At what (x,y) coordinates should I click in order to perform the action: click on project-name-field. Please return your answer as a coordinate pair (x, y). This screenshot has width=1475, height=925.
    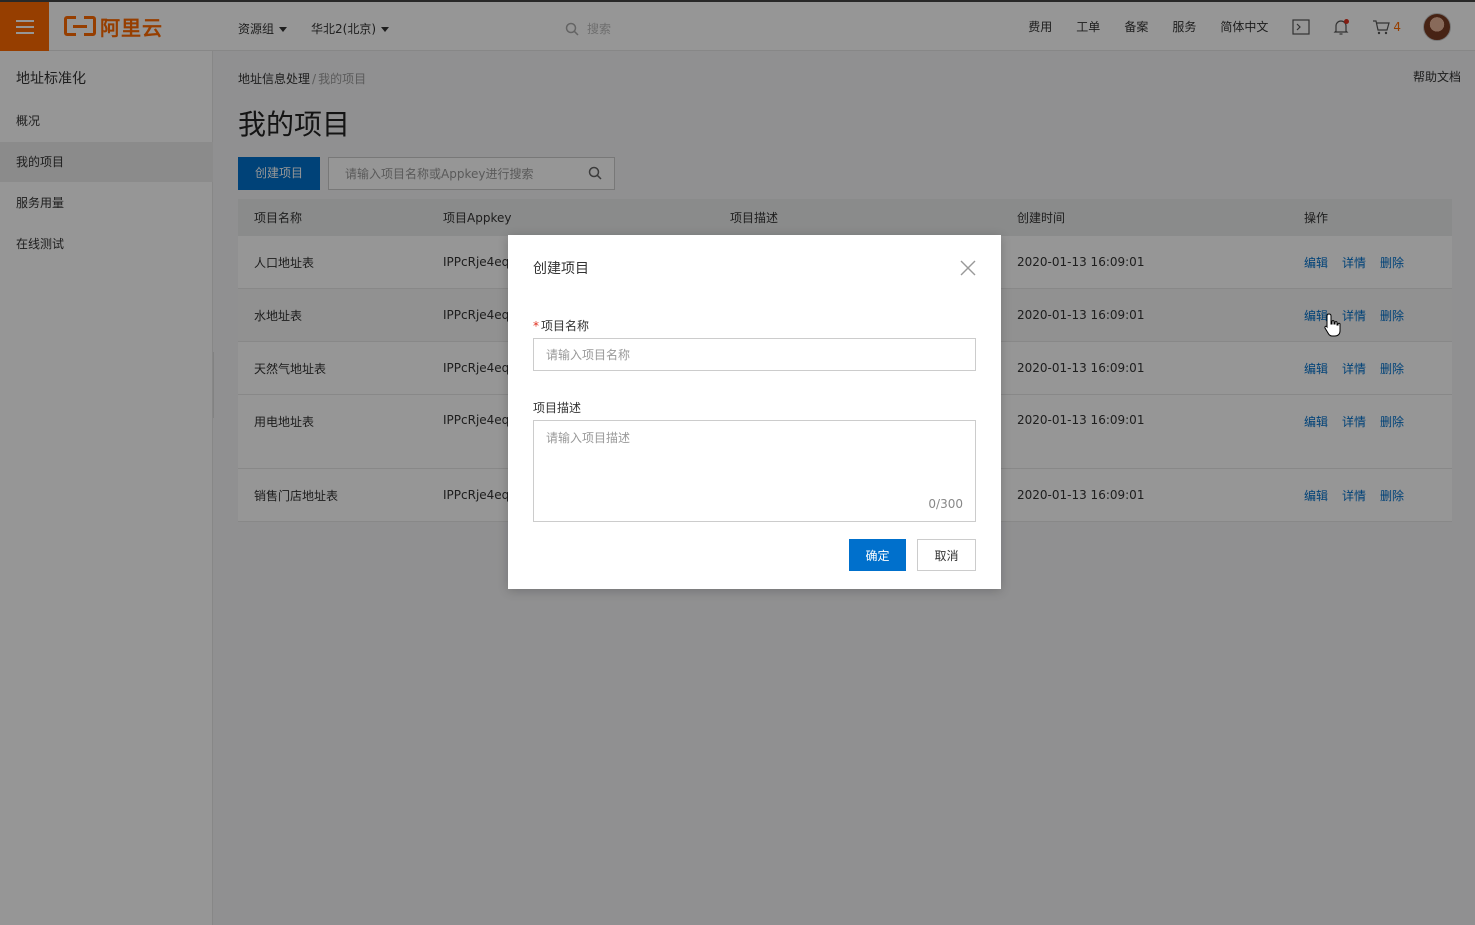
    Looking at the image, I should click on (754, 354).